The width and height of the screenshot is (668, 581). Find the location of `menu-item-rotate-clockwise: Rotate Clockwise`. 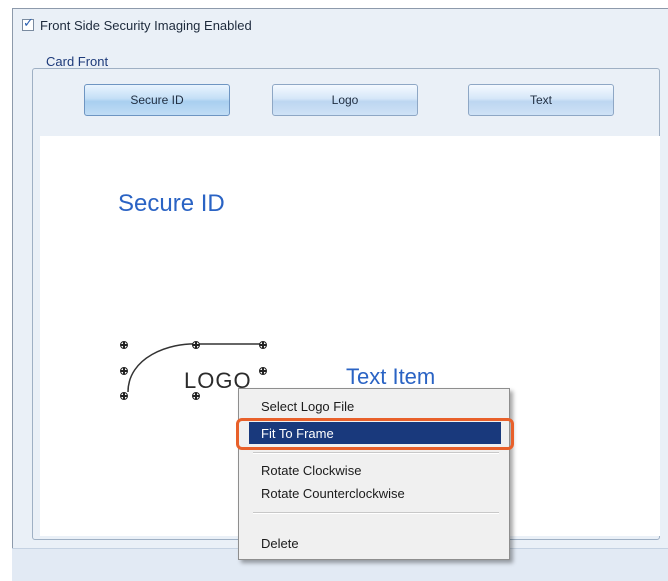

menu-item-rotate-clockwise: Rotate Clockwise is located at coordinates (375, 470).